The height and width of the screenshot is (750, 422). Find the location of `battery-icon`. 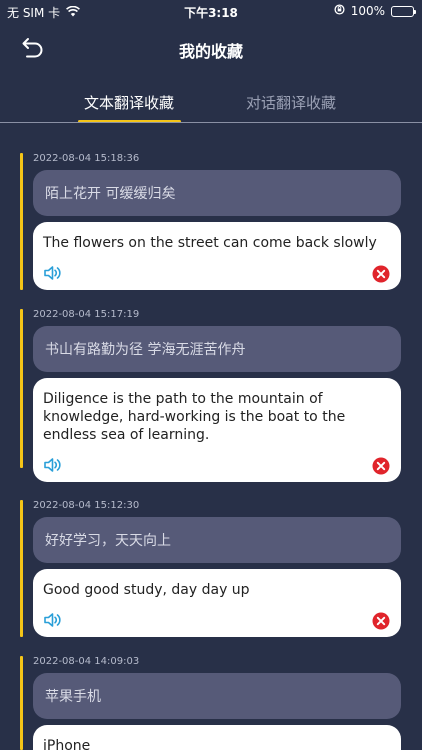

battery-icon is located at coordinates (403, 11).